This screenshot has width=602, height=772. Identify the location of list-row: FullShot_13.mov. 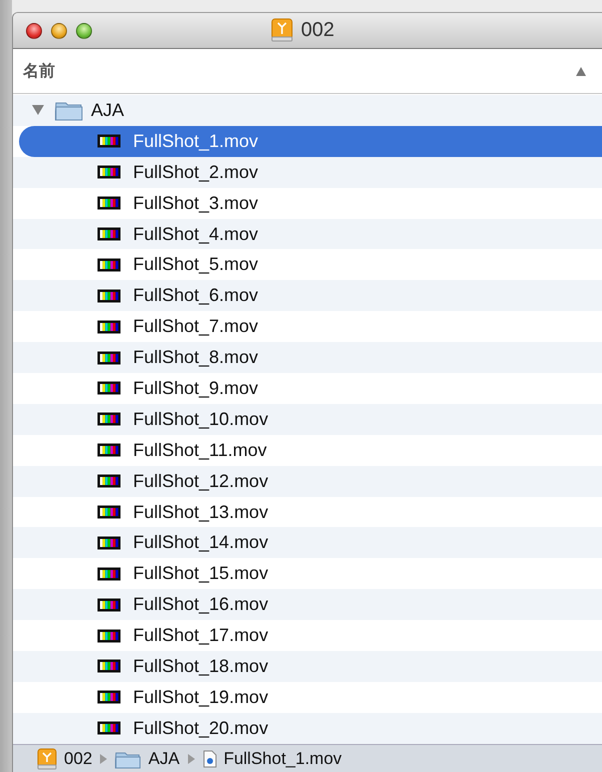
(307, 512).